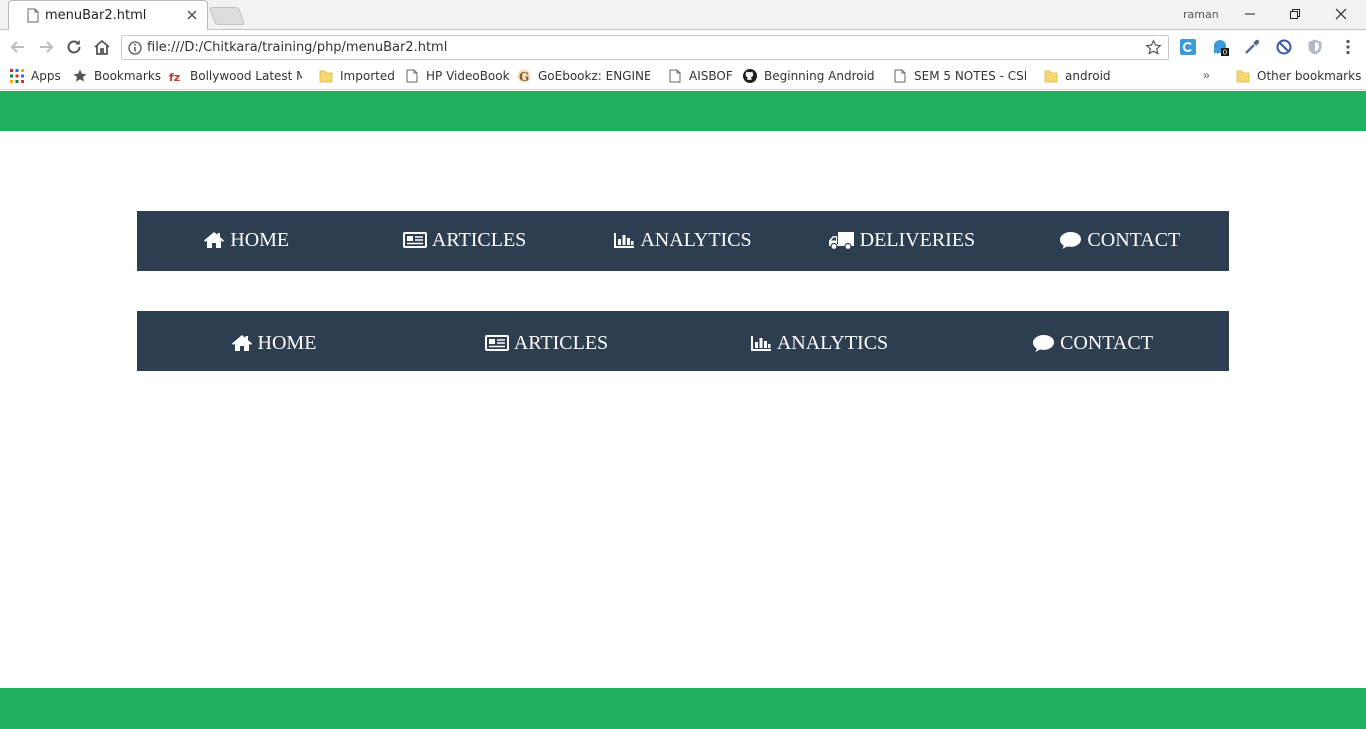  Describe the element at coordinates (192, 15) in the screenshot. I see `close-tab-icon` at that location.